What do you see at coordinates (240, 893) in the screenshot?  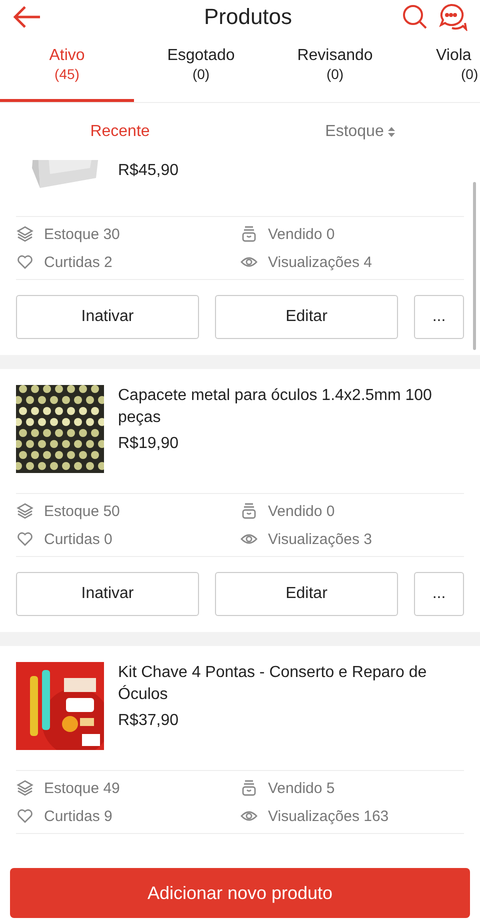 I see `add-product-button: Adicionar novo produto` at bounding box center [240, 893].